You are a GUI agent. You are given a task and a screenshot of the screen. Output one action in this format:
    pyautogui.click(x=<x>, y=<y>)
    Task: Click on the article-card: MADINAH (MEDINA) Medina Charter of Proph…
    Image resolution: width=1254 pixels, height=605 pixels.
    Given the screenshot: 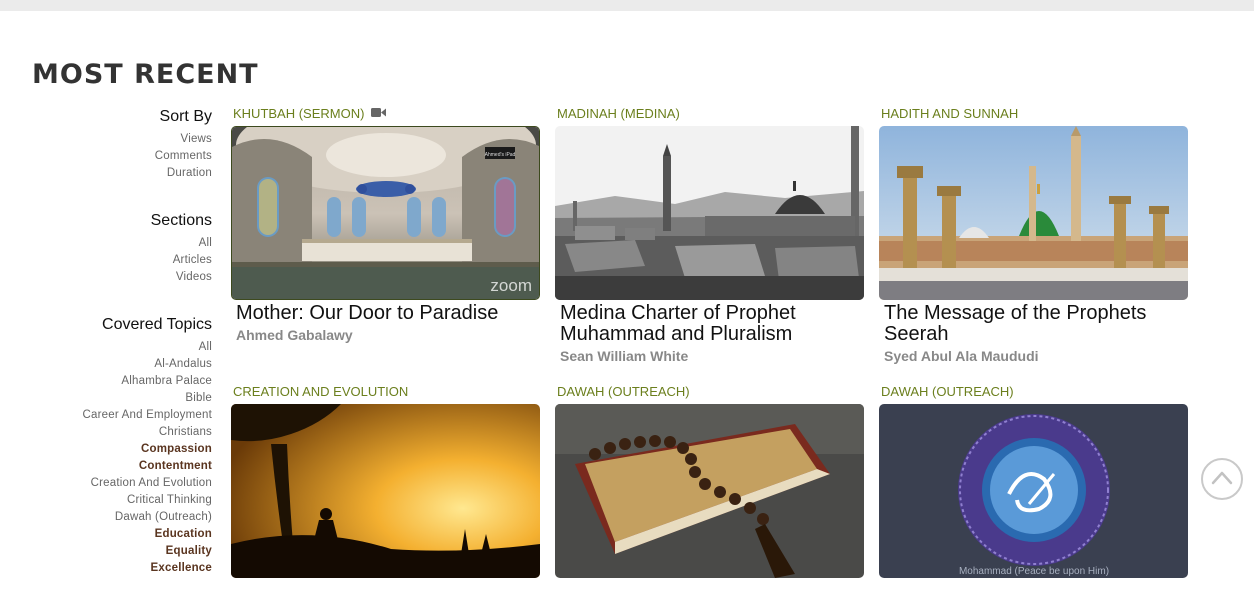 What is the action you would take?
    pyautogui.click(x=709, y=234)
    